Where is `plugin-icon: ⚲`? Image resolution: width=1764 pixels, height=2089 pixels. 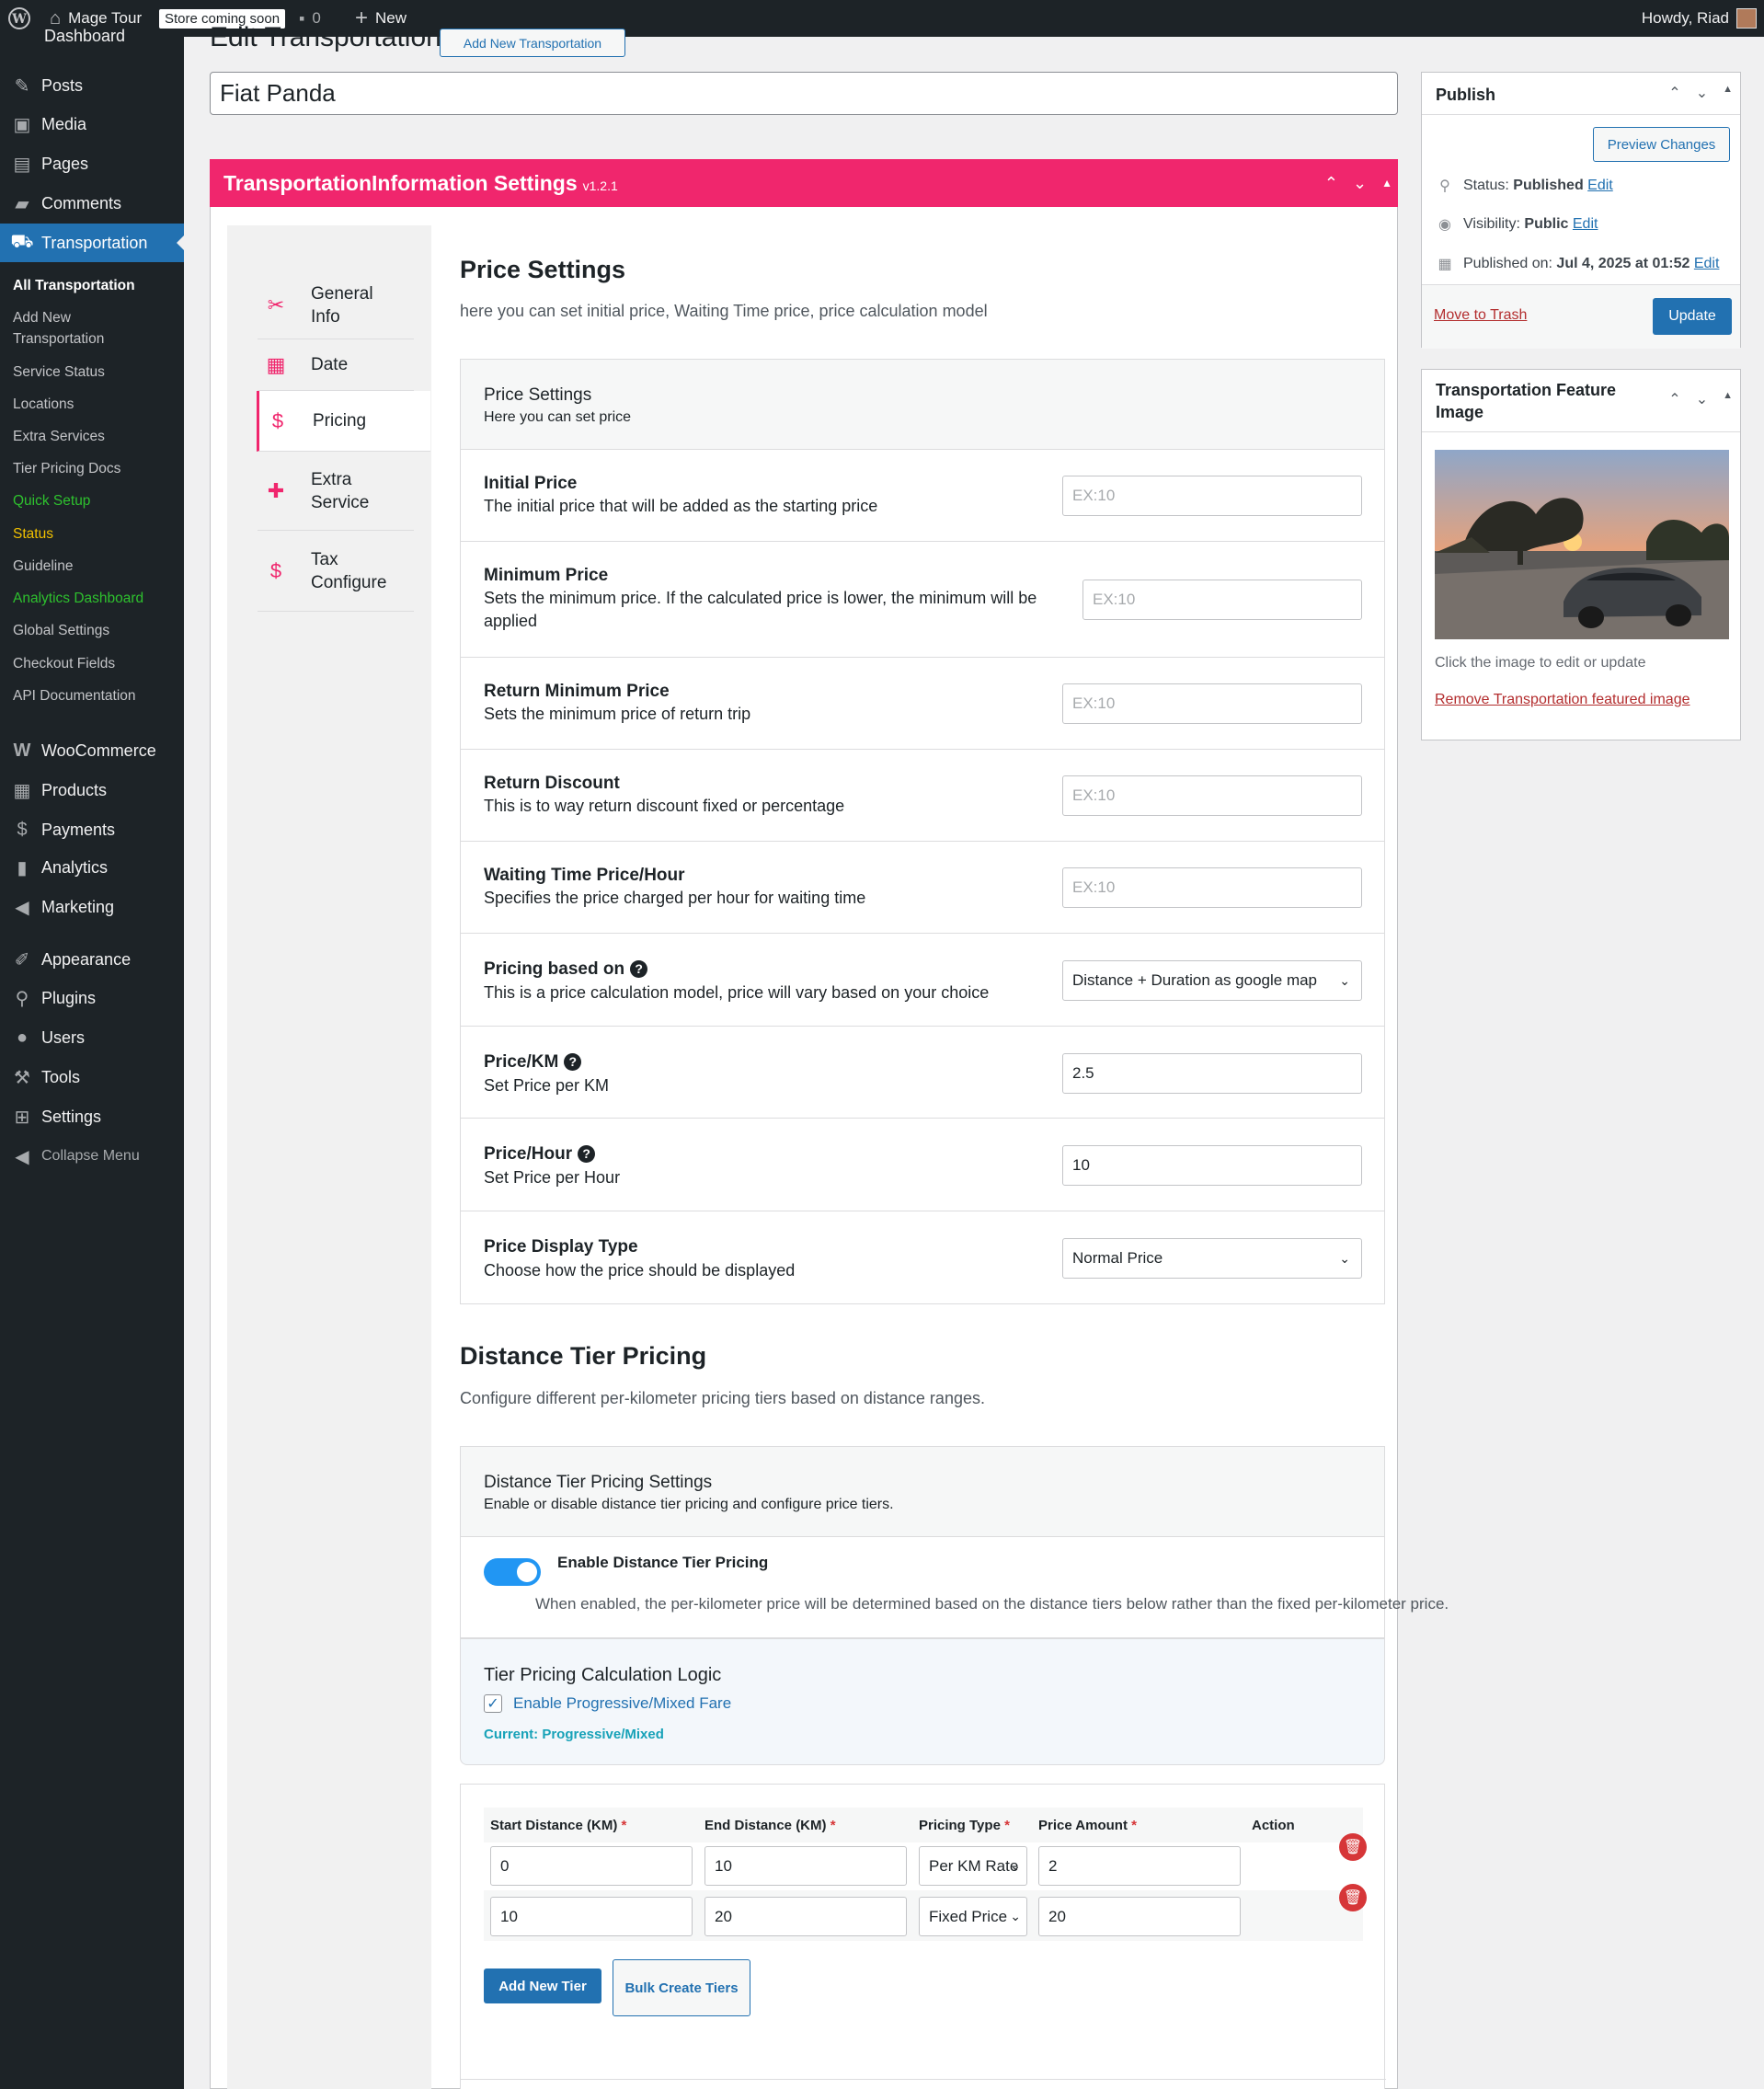 plugin-icon: ⚲ is located at coordinates (22, 998).